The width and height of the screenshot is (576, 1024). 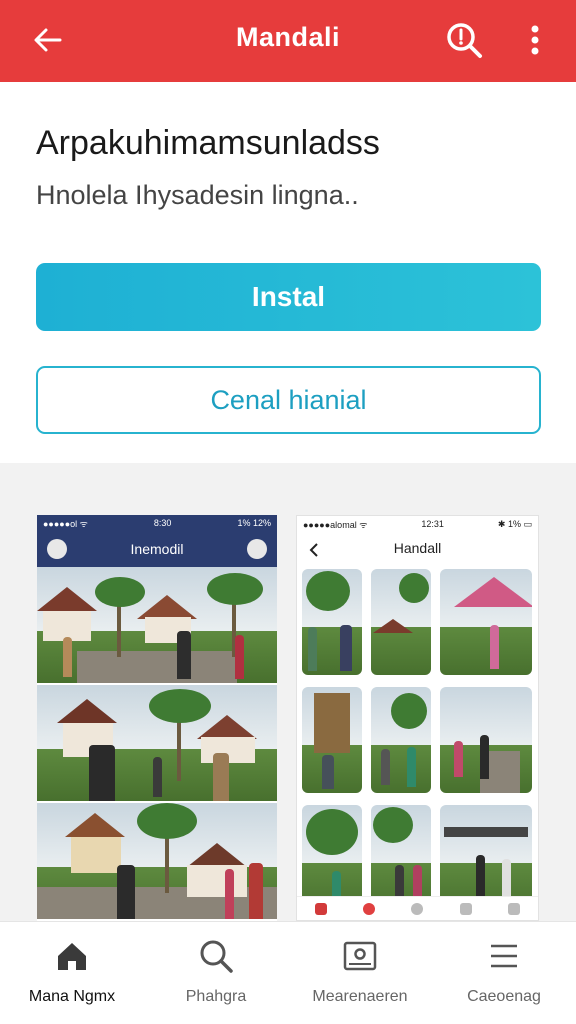 I want to click on status-signal: ●●●●●ol ᯤ, so click(x=65, y=523).